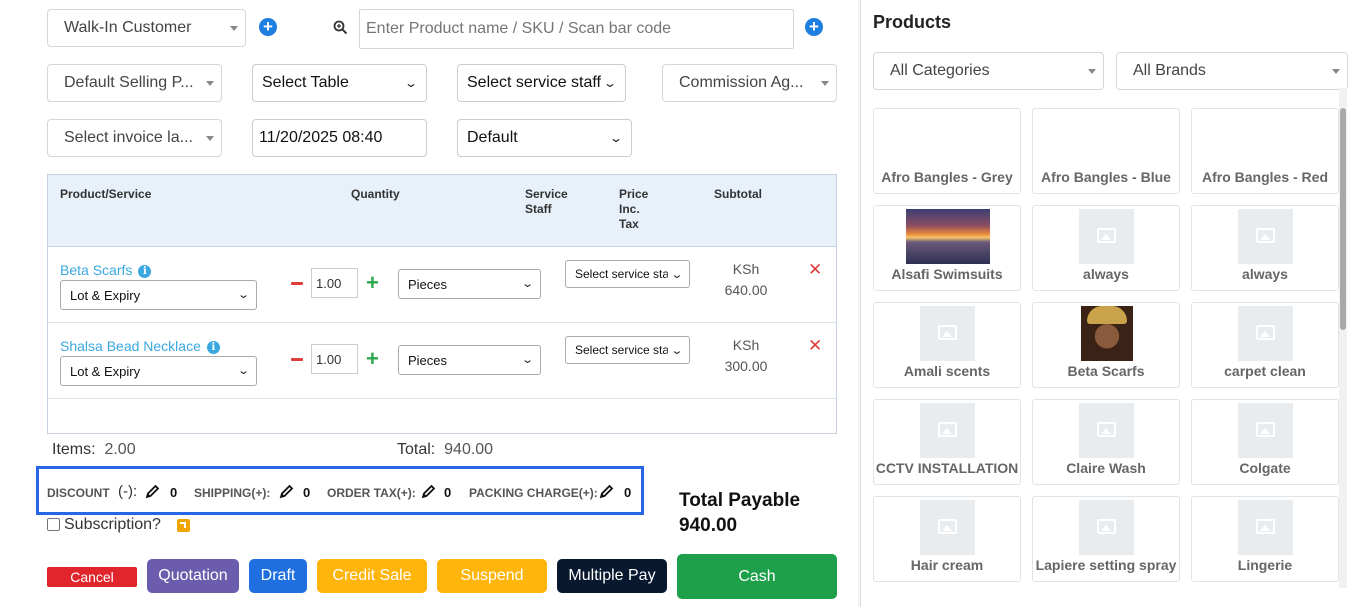 Image resolution: width=1366 pixels, height=607 pixels. What do you see at coordinates (232, 493) in the screenshot?
I see `shipping-label: SHIPPING(+):` at bounding box center [232, 493].